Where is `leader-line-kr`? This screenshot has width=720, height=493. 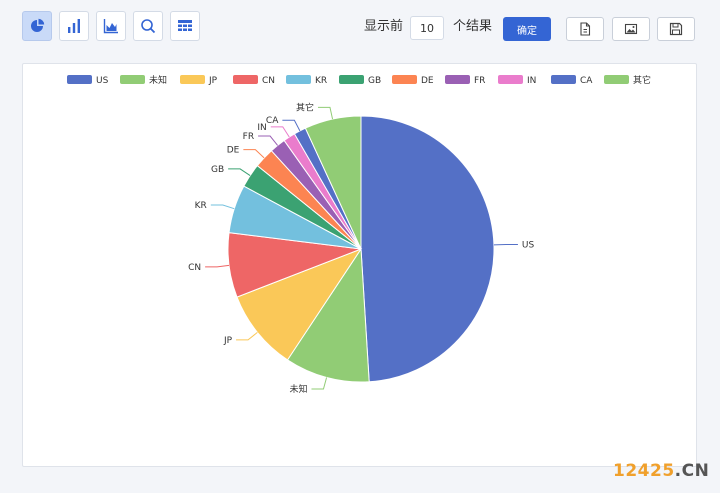
leader-line-kr is located at coordinates (222, 207).